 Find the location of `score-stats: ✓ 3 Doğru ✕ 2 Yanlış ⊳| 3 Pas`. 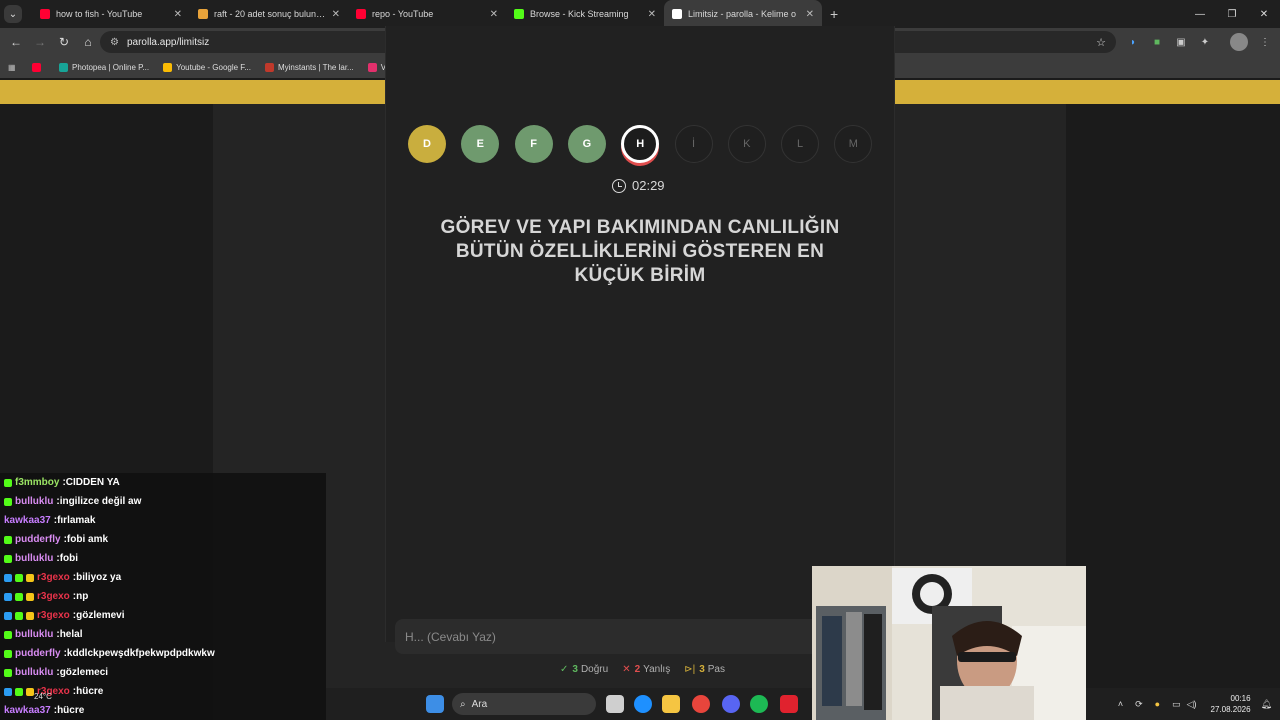

score-stats: ✓ 3 Doğru ✕ 2 Yanlış ⊳| 3 Pas is located at coordinates (649, 669).